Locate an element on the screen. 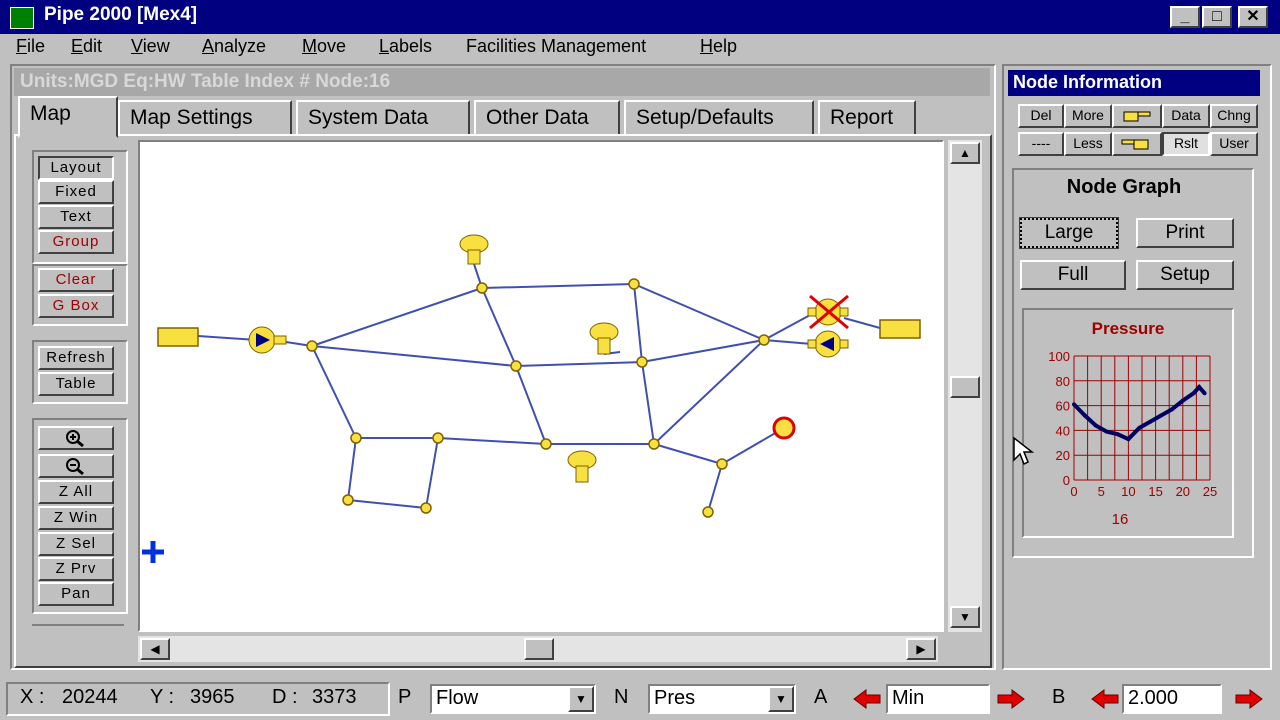 The image size is (1280, 720). menu-view: View is located at coordinates (150, 46).